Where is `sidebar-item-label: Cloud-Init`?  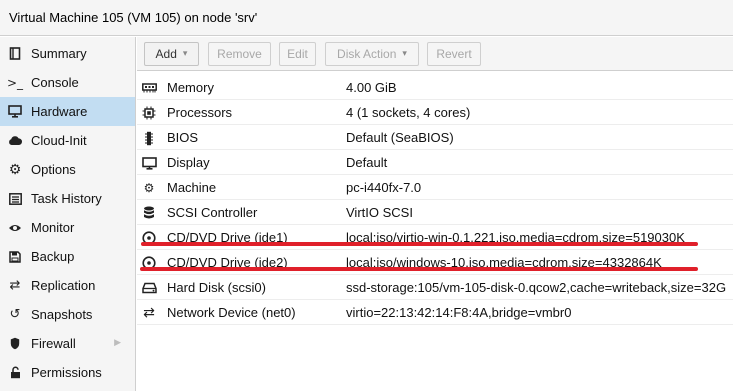
sidebar-item-label: Cloud-Init is located at coordinates (59, 140).